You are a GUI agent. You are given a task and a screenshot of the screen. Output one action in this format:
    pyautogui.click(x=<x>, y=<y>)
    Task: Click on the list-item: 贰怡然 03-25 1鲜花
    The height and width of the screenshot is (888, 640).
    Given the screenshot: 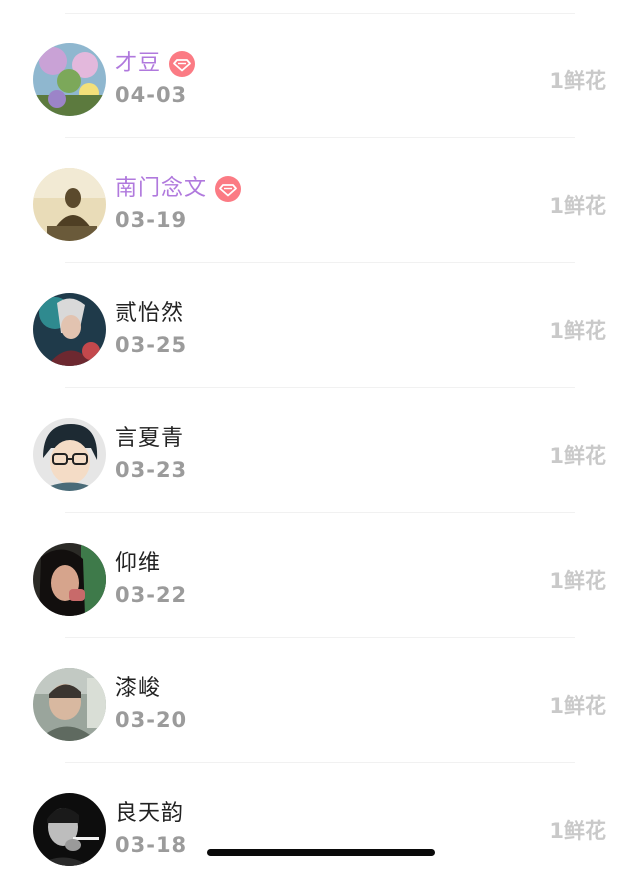 What is the action you would take?
    pyautogui.click(x=320, y=325)
    